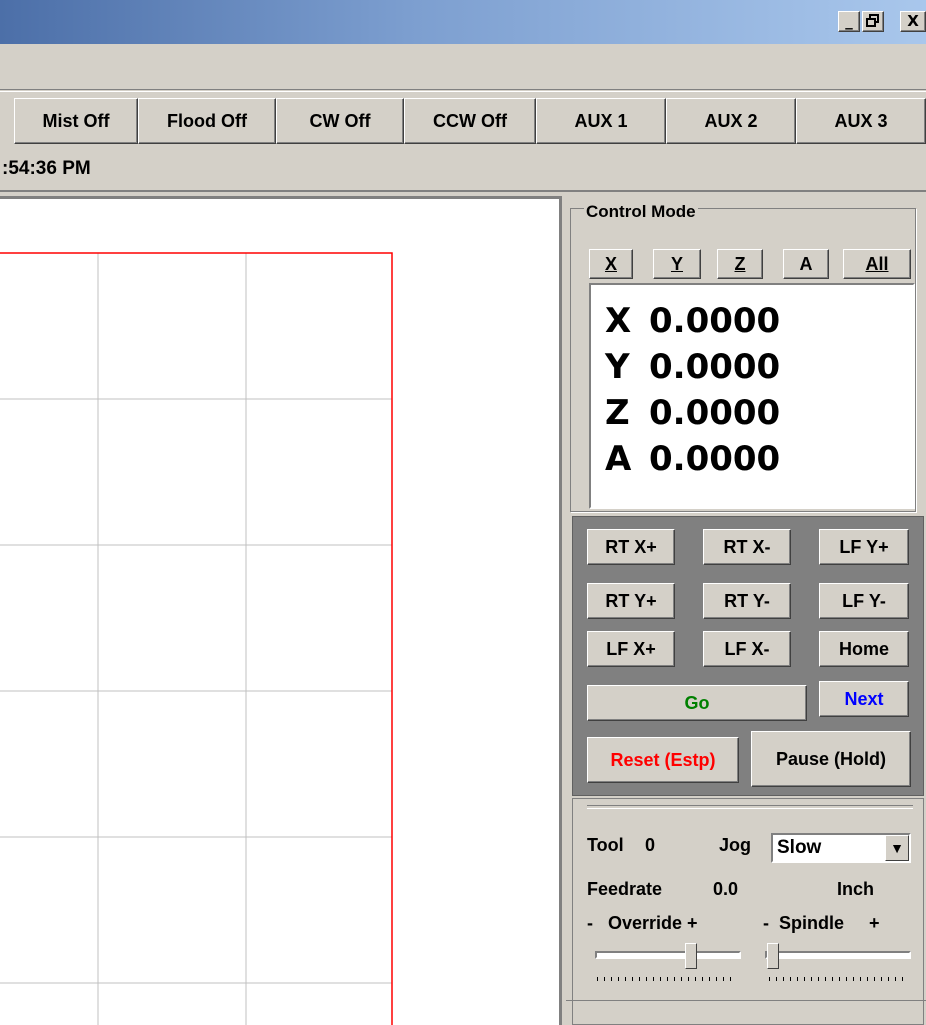  What do you see at coordinates (631, 601) in the screenshot?
I see `jog-rt-yplus-button: RT Y+` at bounding box center [631, 601].